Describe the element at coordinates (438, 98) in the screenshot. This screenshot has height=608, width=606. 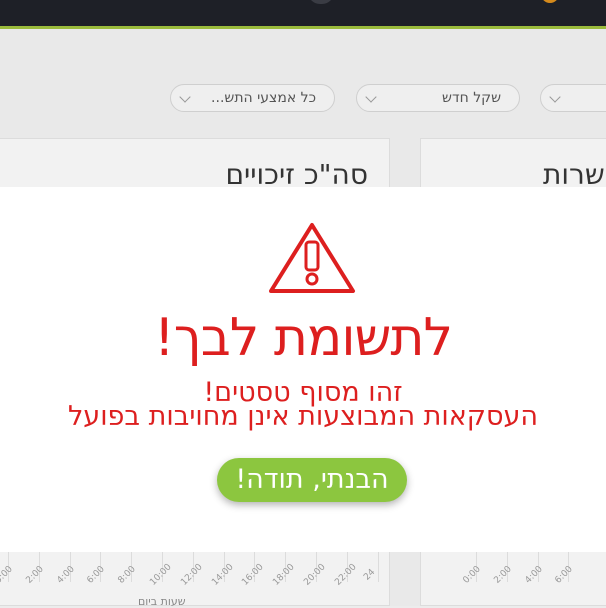
I see `currency-select: שקל חדש` at that location.